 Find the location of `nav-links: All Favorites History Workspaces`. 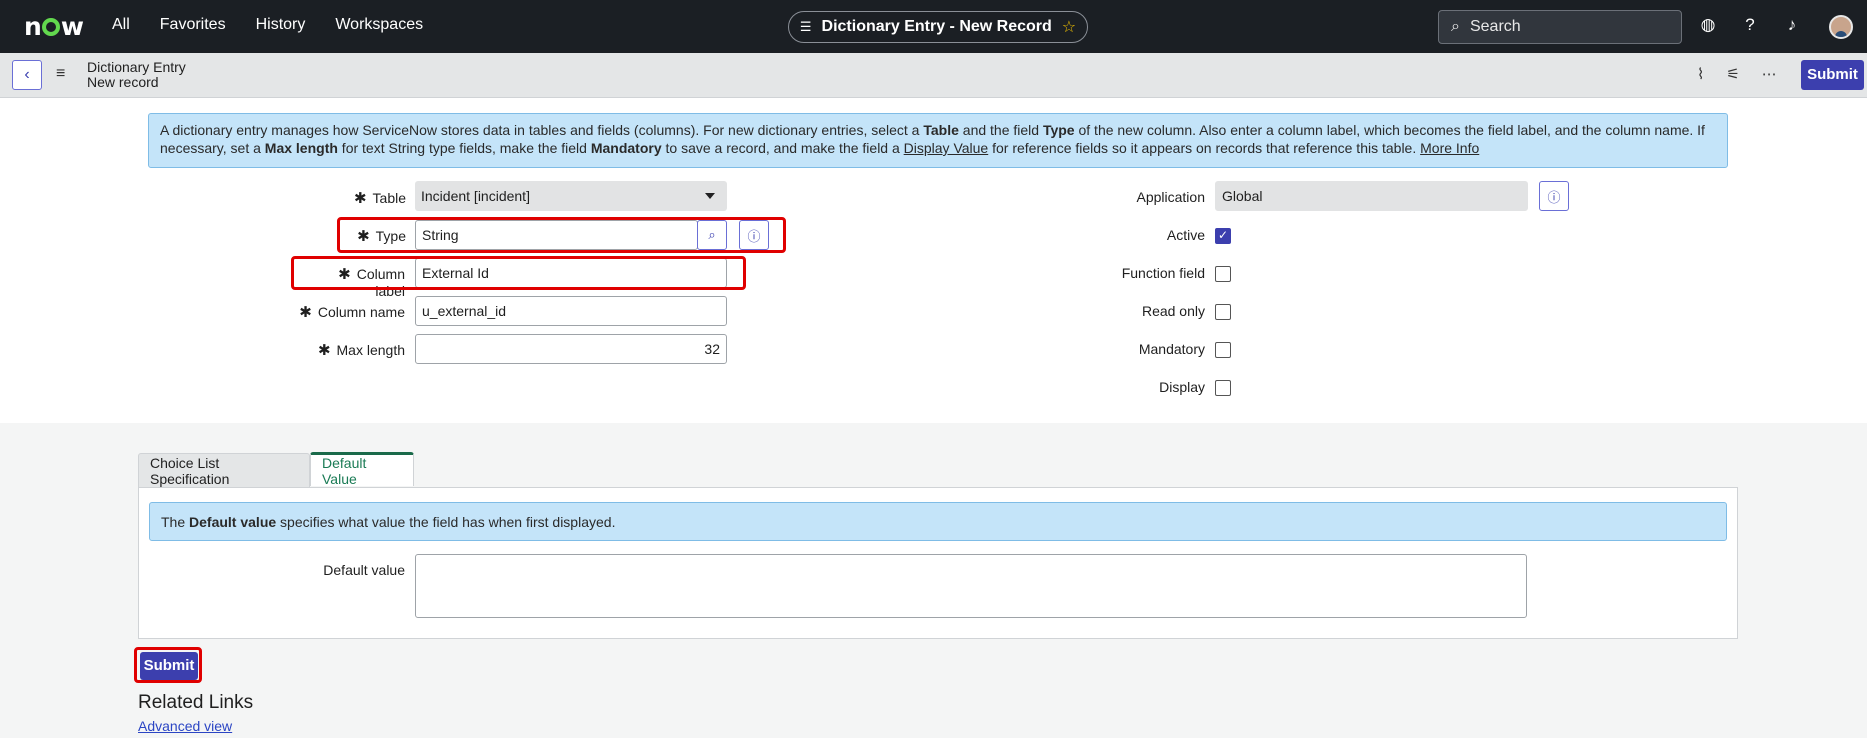

nav-links: All Favorites History Workspaces is located at coordinates (267, 25).